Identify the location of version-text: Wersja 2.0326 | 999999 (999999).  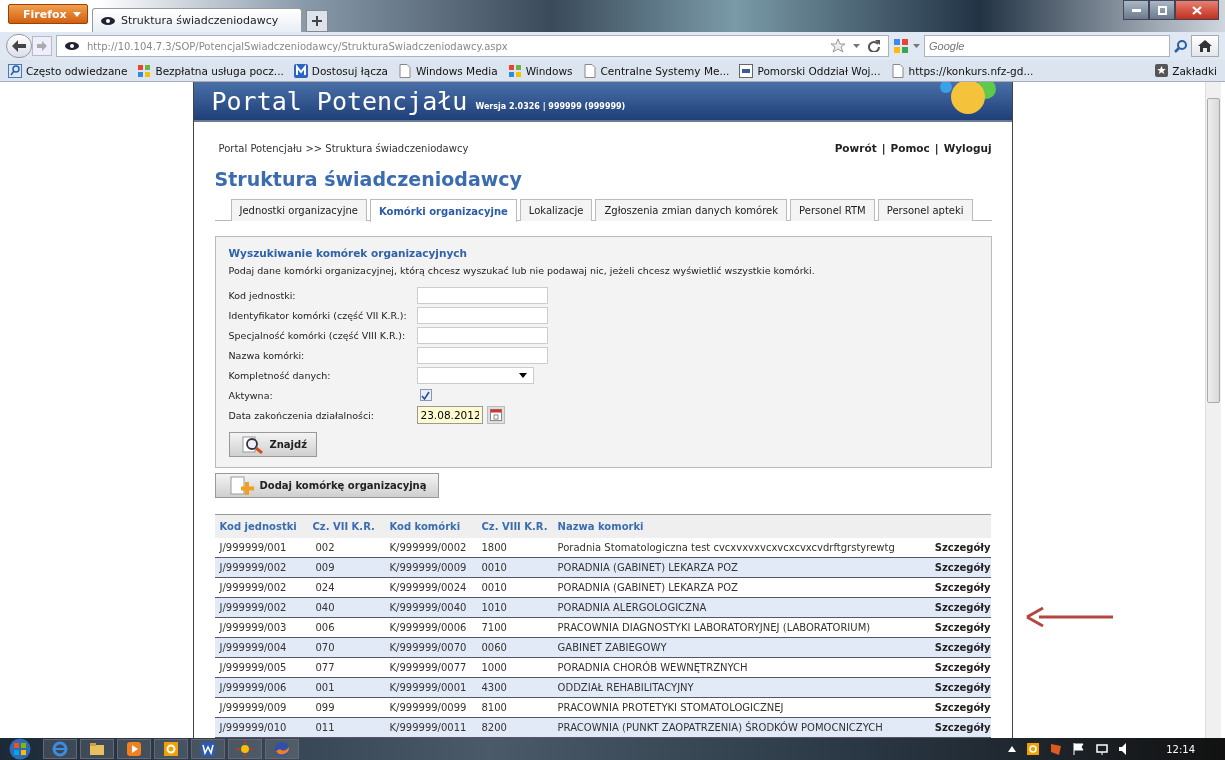
(550, 106).